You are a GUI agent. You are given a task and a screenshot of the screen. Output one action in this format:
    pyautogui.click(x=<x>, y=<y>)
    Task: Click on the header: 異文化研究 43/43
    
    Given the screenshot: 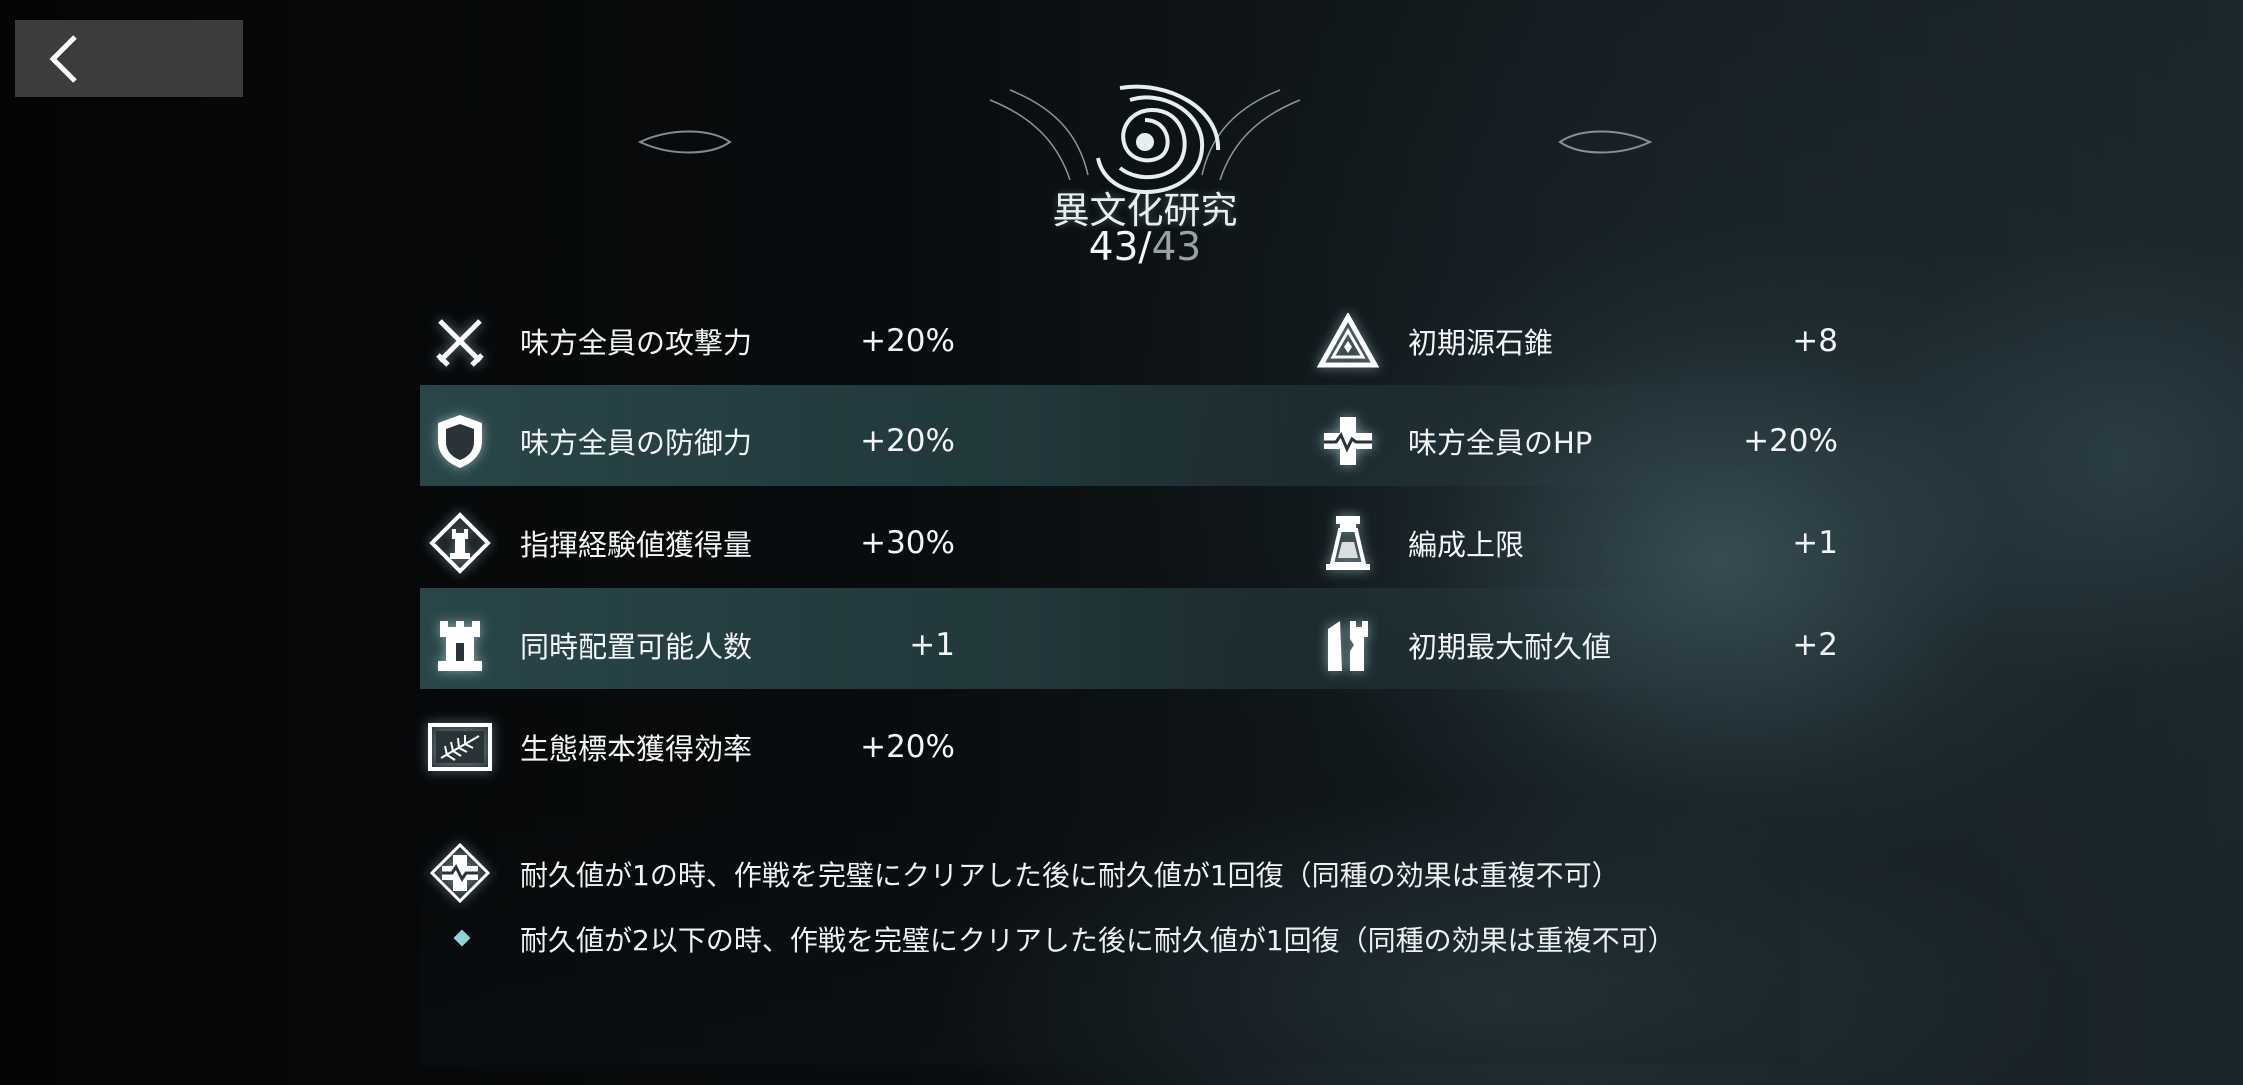 What is the action you would take?
    pyautogui.click(x=1145, y=180)
    